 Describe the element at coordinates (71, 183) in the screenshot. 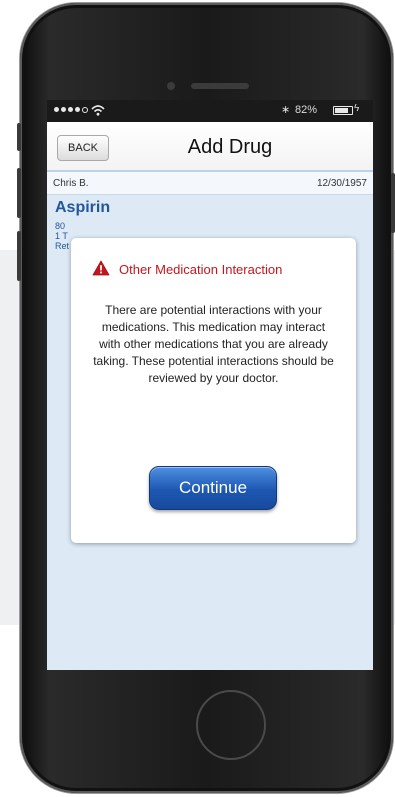

I see `patient-name: Chris B.` at that location.